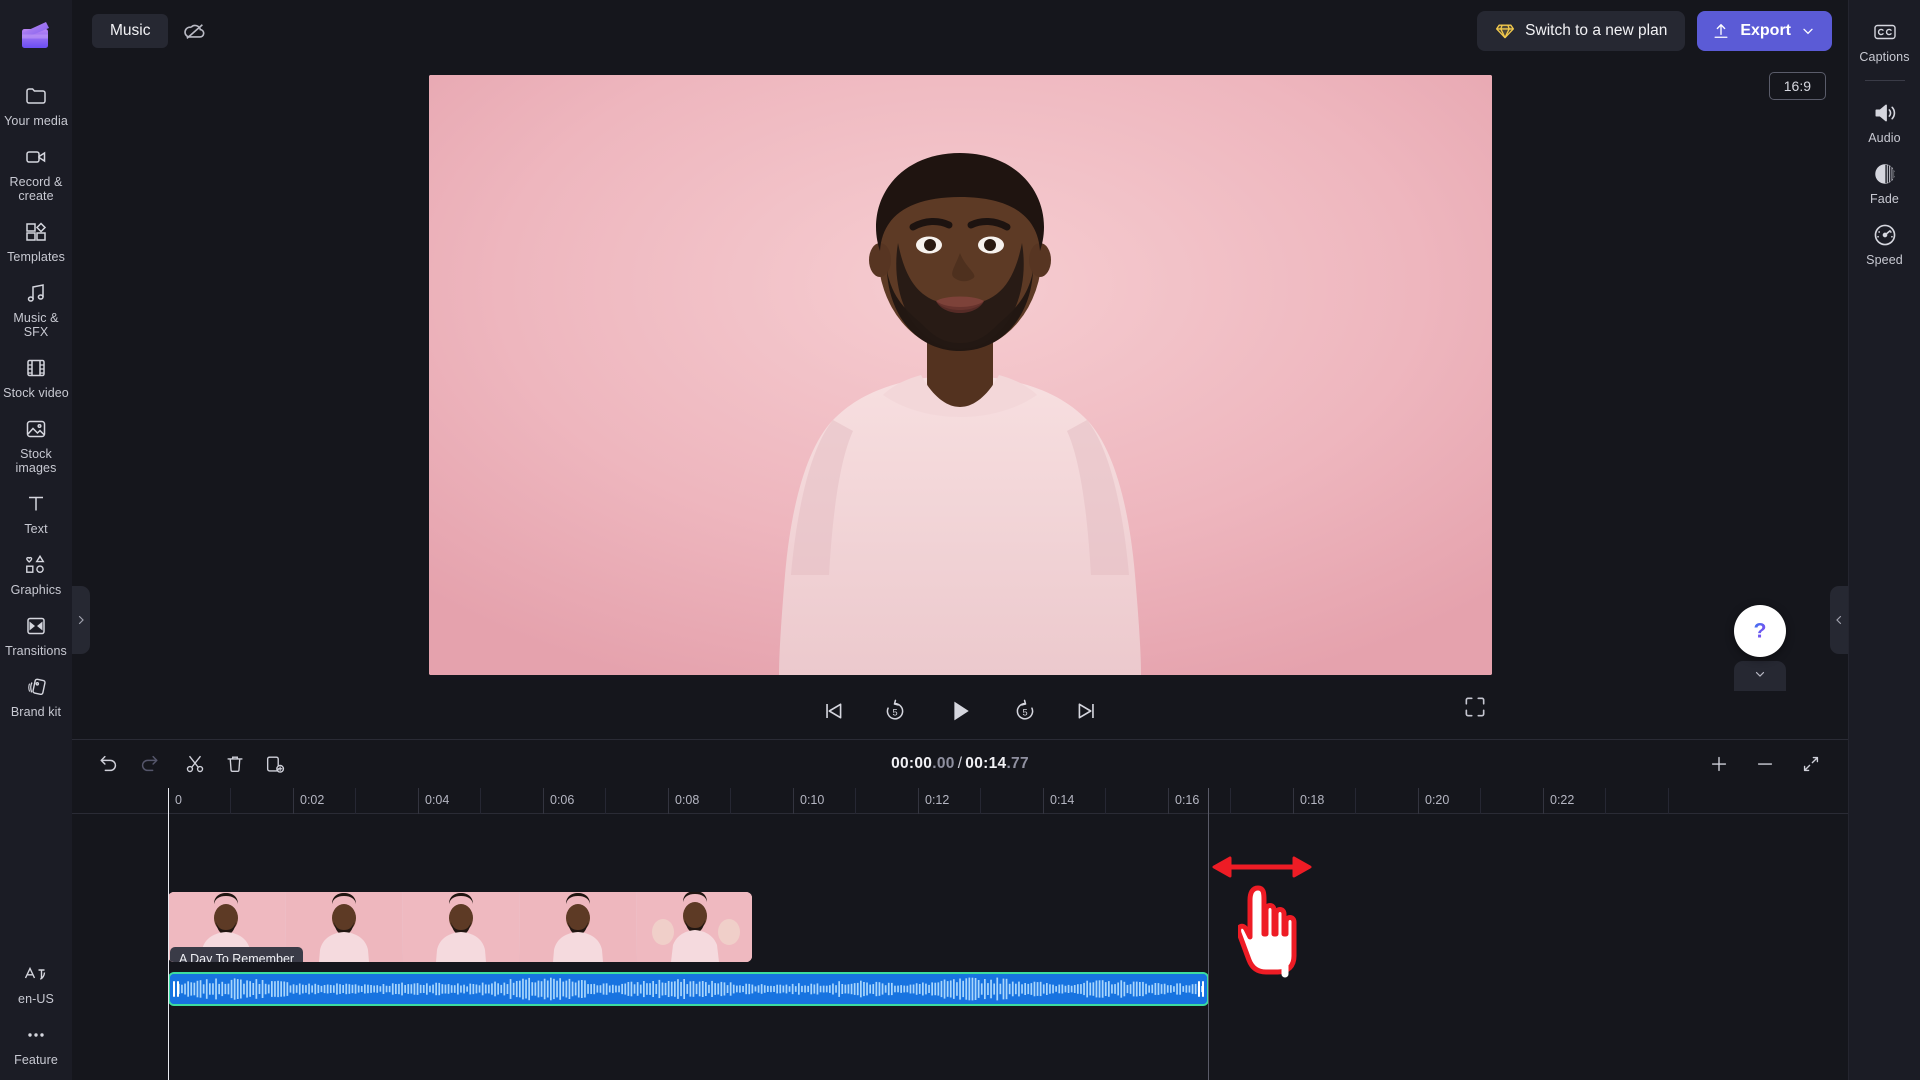 The width and height of the screenshot is (1920, 1080). I want to click on resize-arrow-annotation, so click(1262, 867).